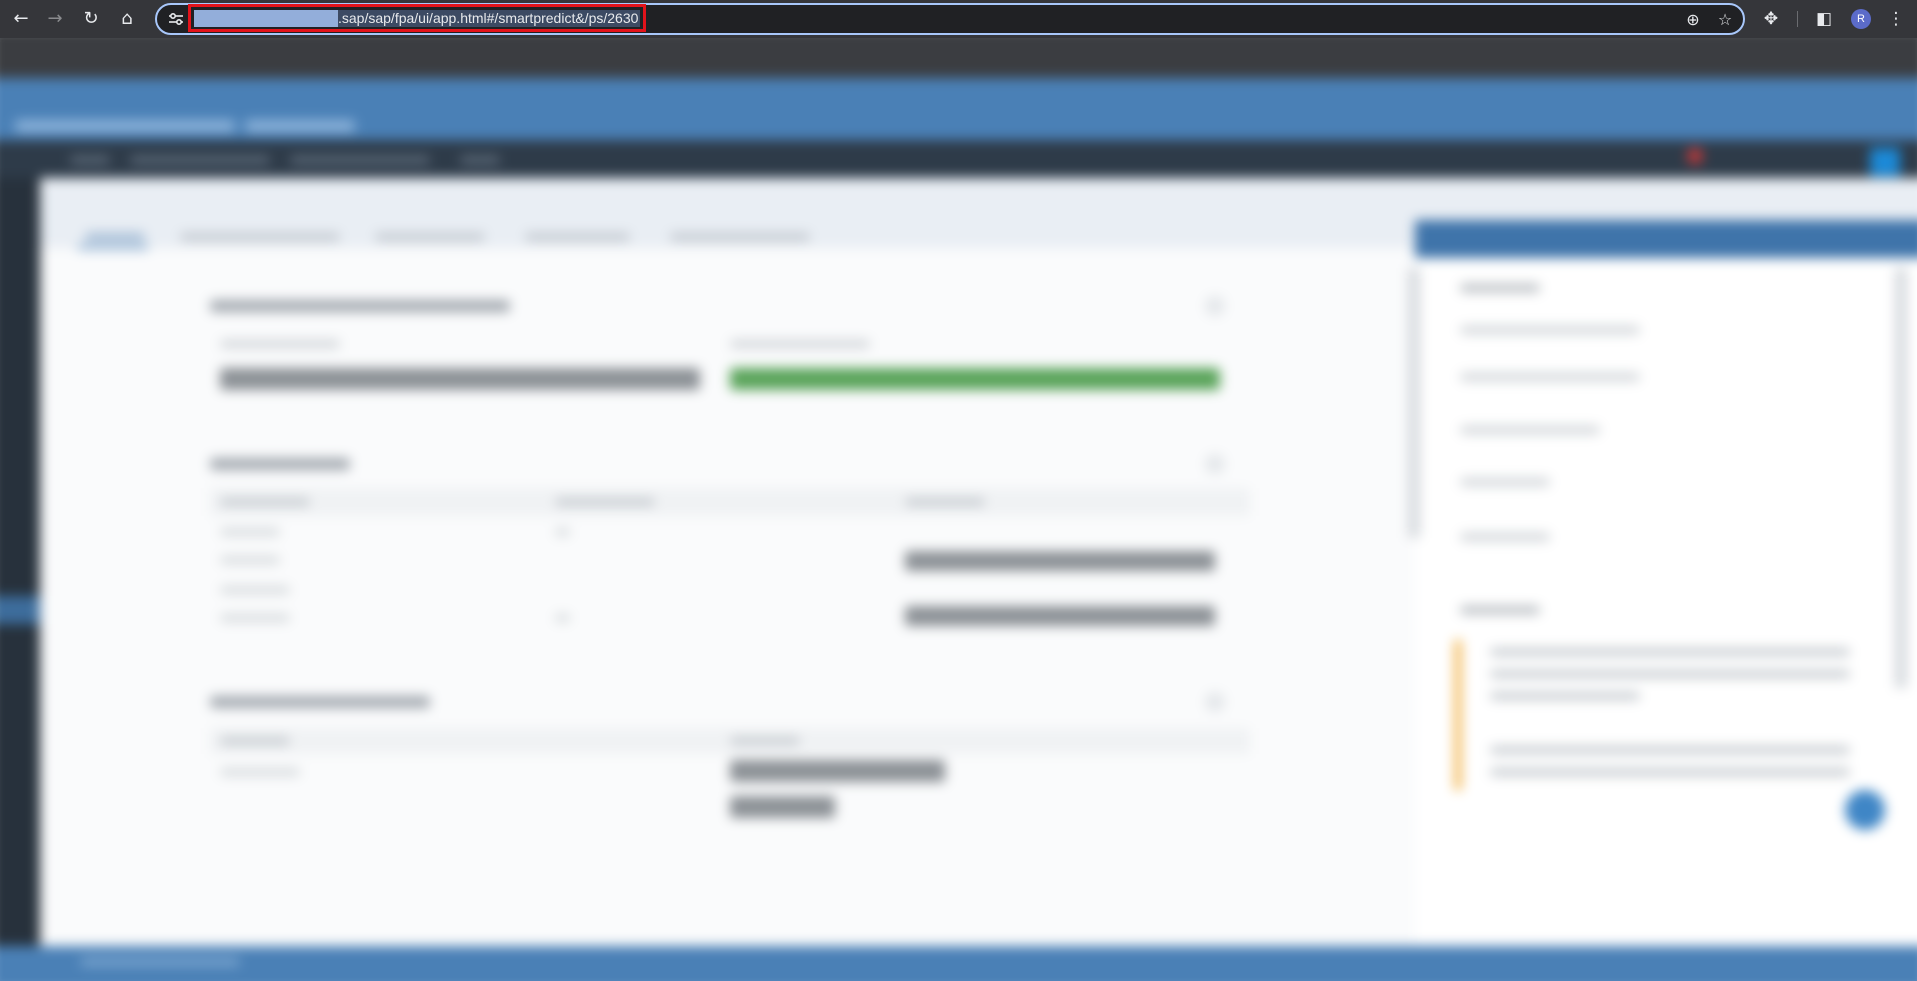  Describe the element at coordinates (460, 379) in the screenshot. I see `indicator-bar-neutral` at that location.